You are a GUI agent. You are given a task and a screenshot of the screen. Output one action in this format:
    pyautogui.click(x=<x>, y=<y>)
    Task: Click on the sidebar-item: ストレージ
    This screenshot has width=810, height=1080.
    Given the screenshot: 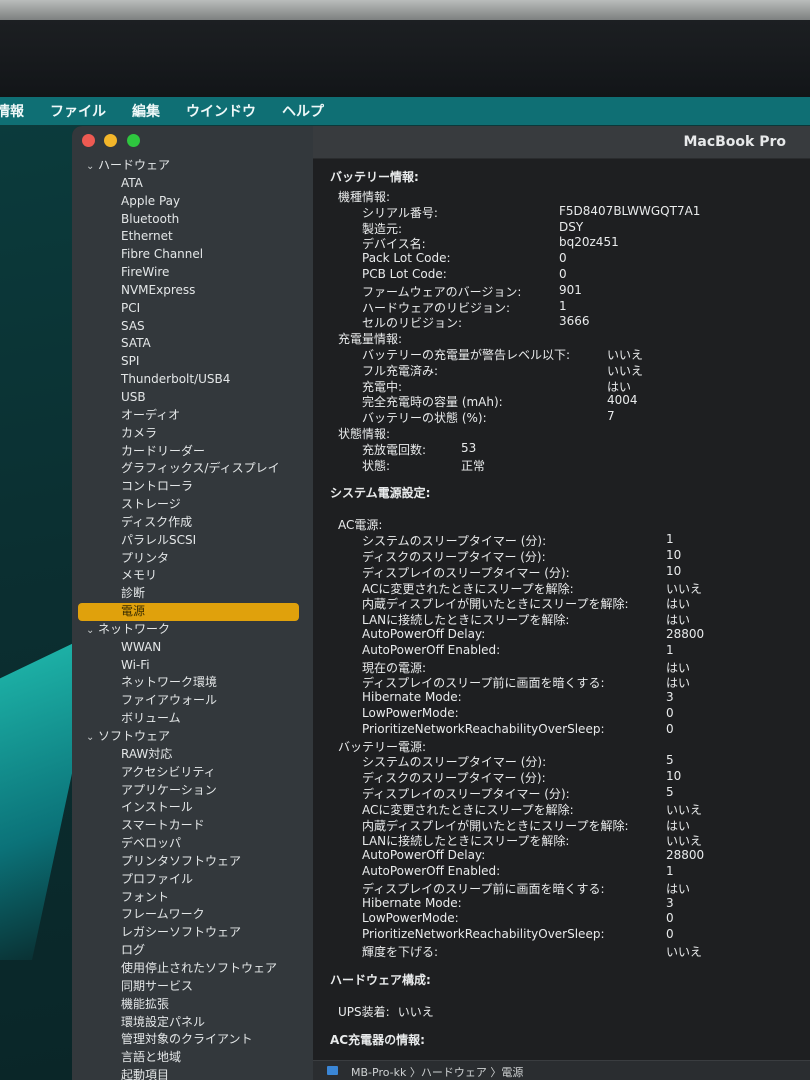 What is the action you would take?
    pyautogui.click(x=192, y=505)
    